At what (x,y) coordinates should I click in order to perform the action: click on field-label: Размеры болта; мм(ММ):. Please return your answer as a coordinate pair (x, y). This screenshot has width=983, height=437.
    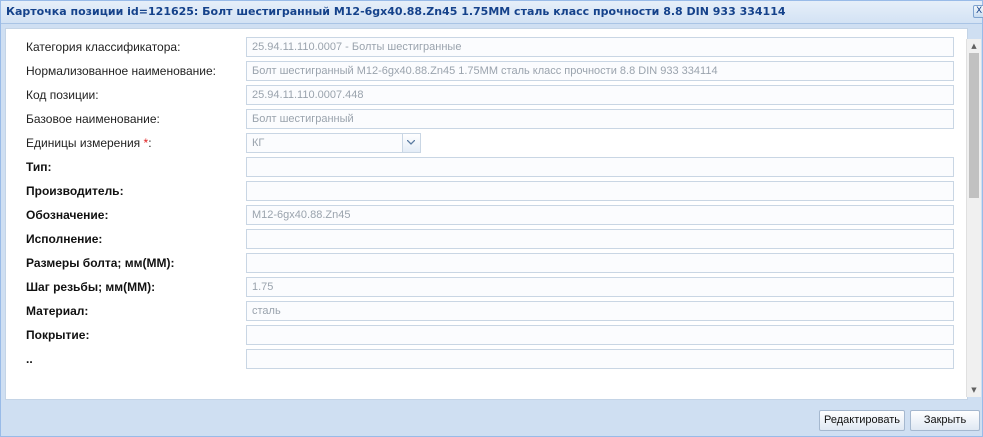
    Looking at the image, I should click on (100, 263).